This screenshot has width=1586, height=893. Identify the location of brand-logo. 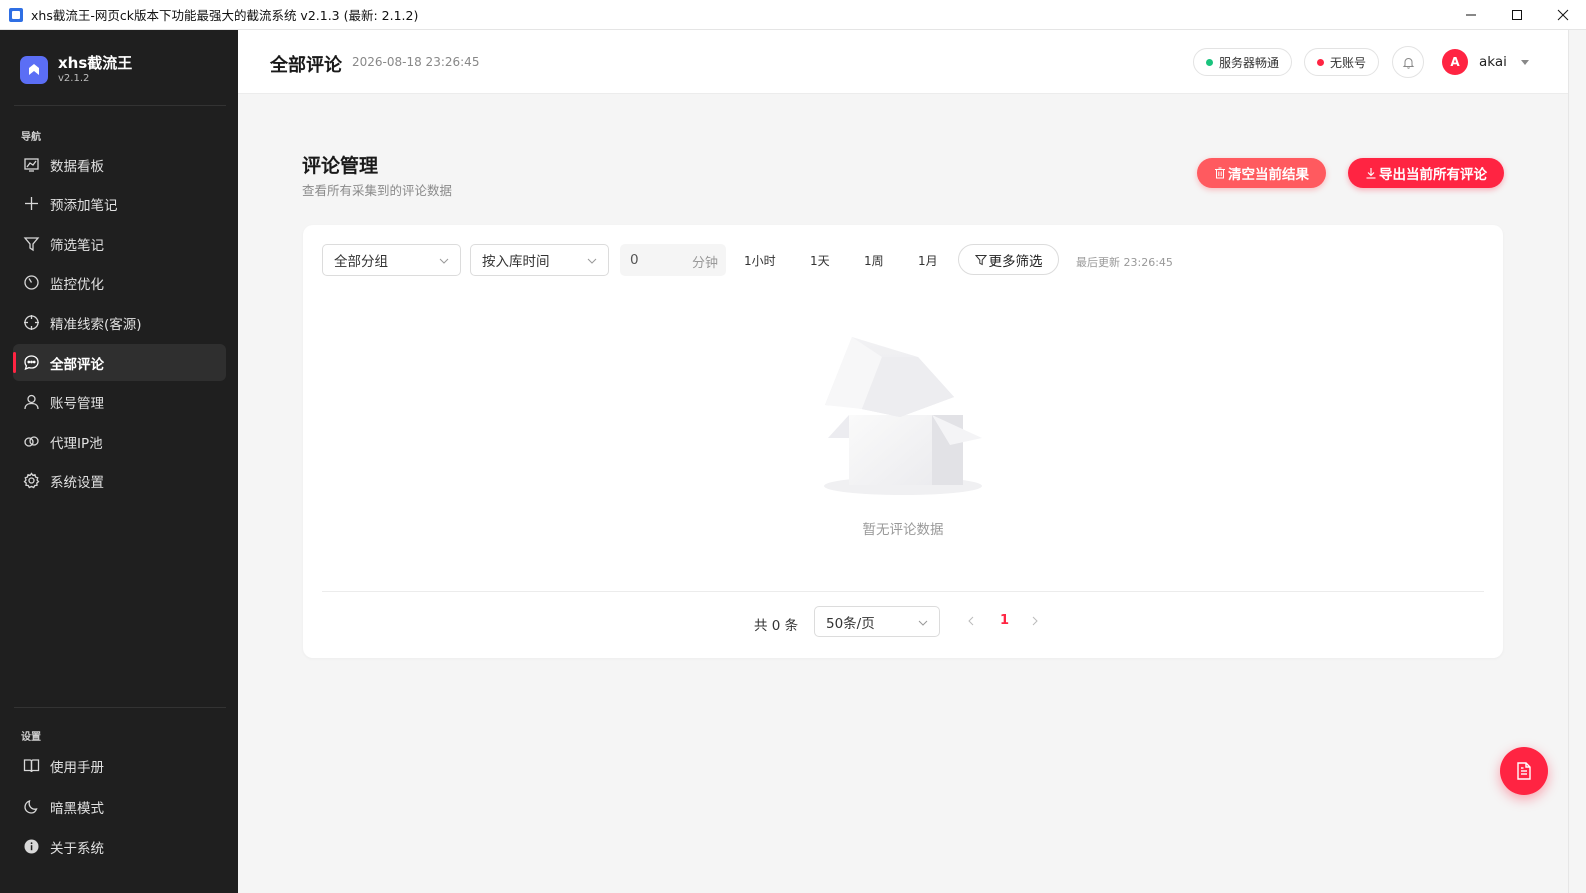
(34, 69).